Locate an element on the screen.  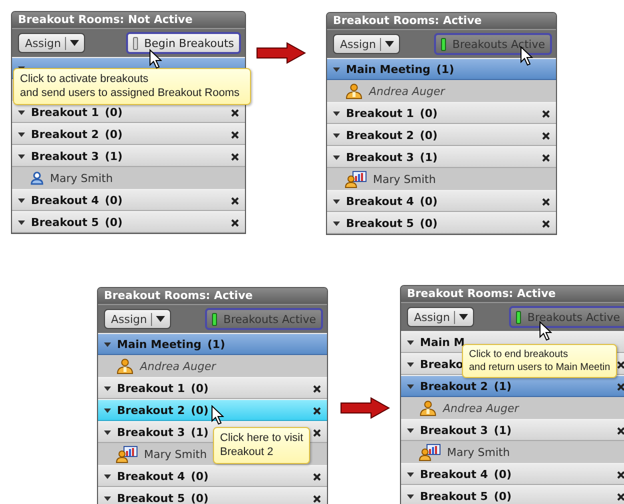
tooltip: Click to activate breakouts and send users to assigned Breakout Rooms is located at coordinates (132, 86).